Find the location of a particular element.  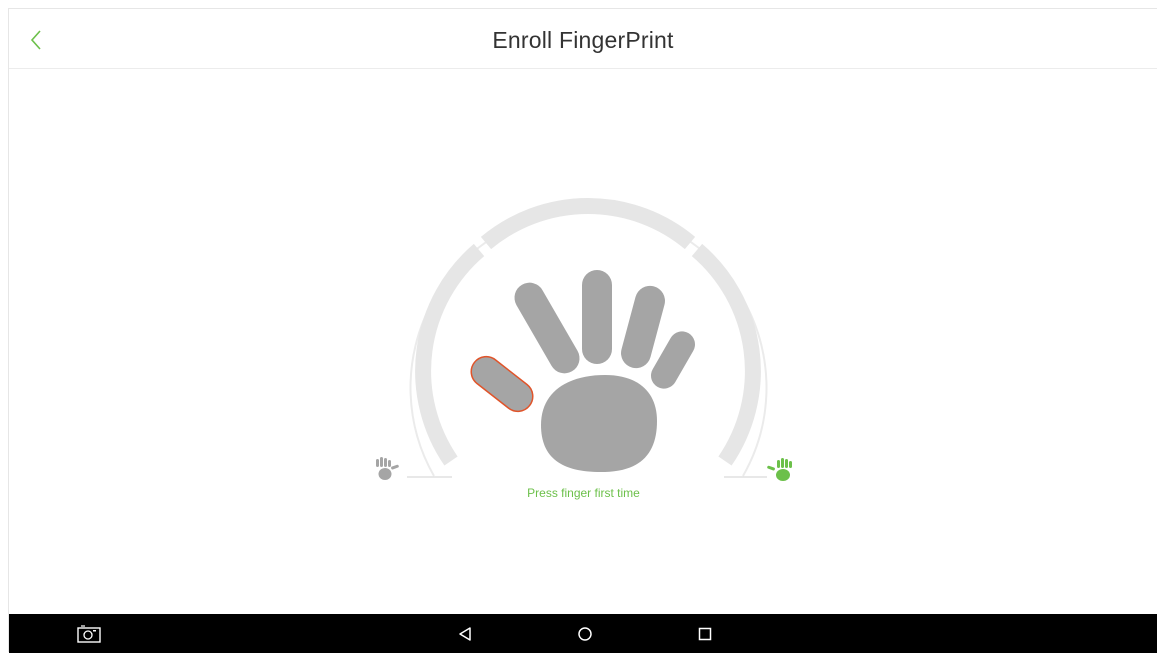

nav-back-button is located at coordinates (465, 634).